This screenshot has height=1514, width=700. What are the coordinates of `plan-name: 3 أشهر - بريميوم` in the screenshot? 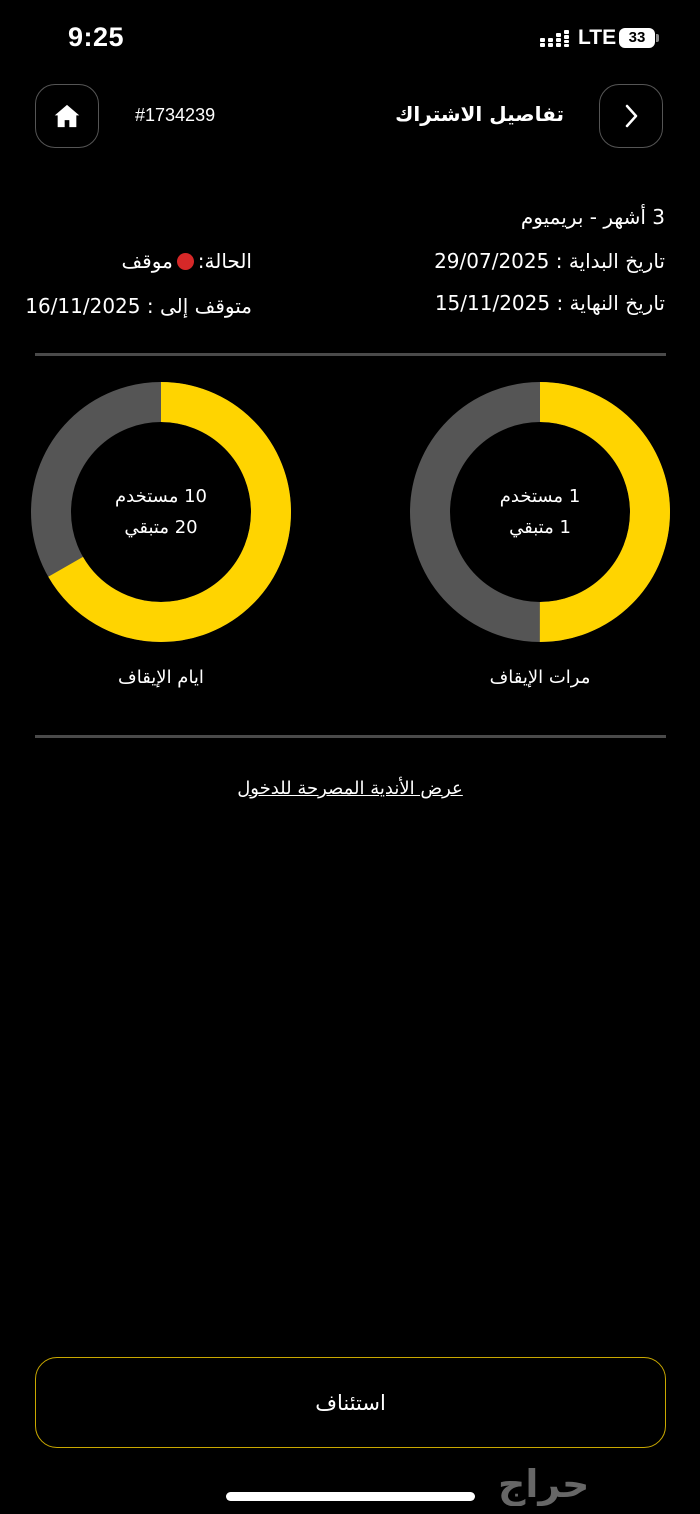 It's located at (592, 217).